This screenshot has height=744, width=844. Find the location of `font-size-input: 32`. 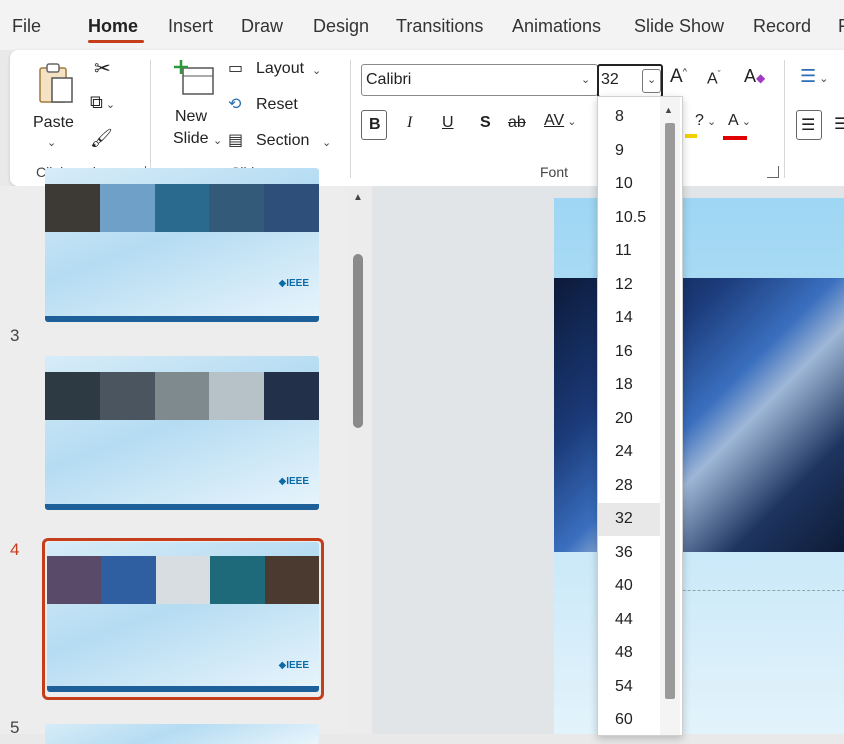

font-size-input: 32 is located at coordinates (610, 80).